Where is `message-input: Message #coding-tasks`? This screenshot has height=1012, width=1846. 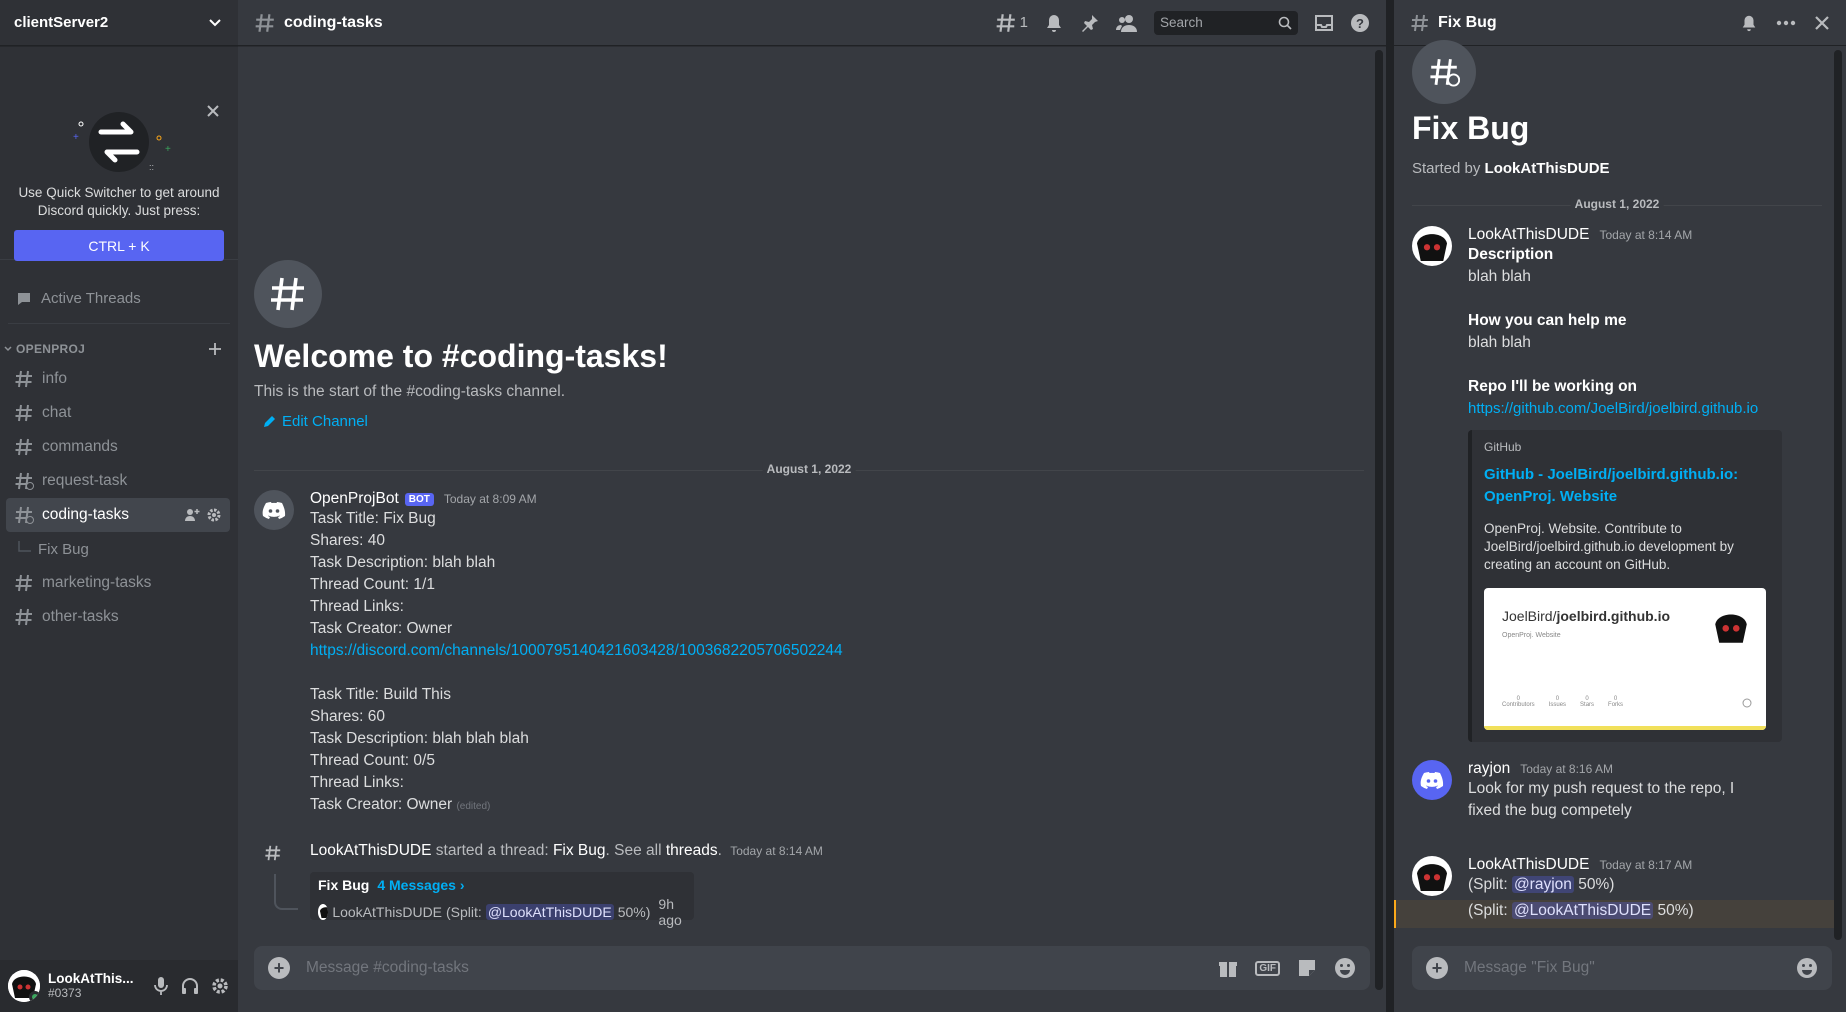 message-input: Message #coding-tasks is located at coordinates (387, 968).